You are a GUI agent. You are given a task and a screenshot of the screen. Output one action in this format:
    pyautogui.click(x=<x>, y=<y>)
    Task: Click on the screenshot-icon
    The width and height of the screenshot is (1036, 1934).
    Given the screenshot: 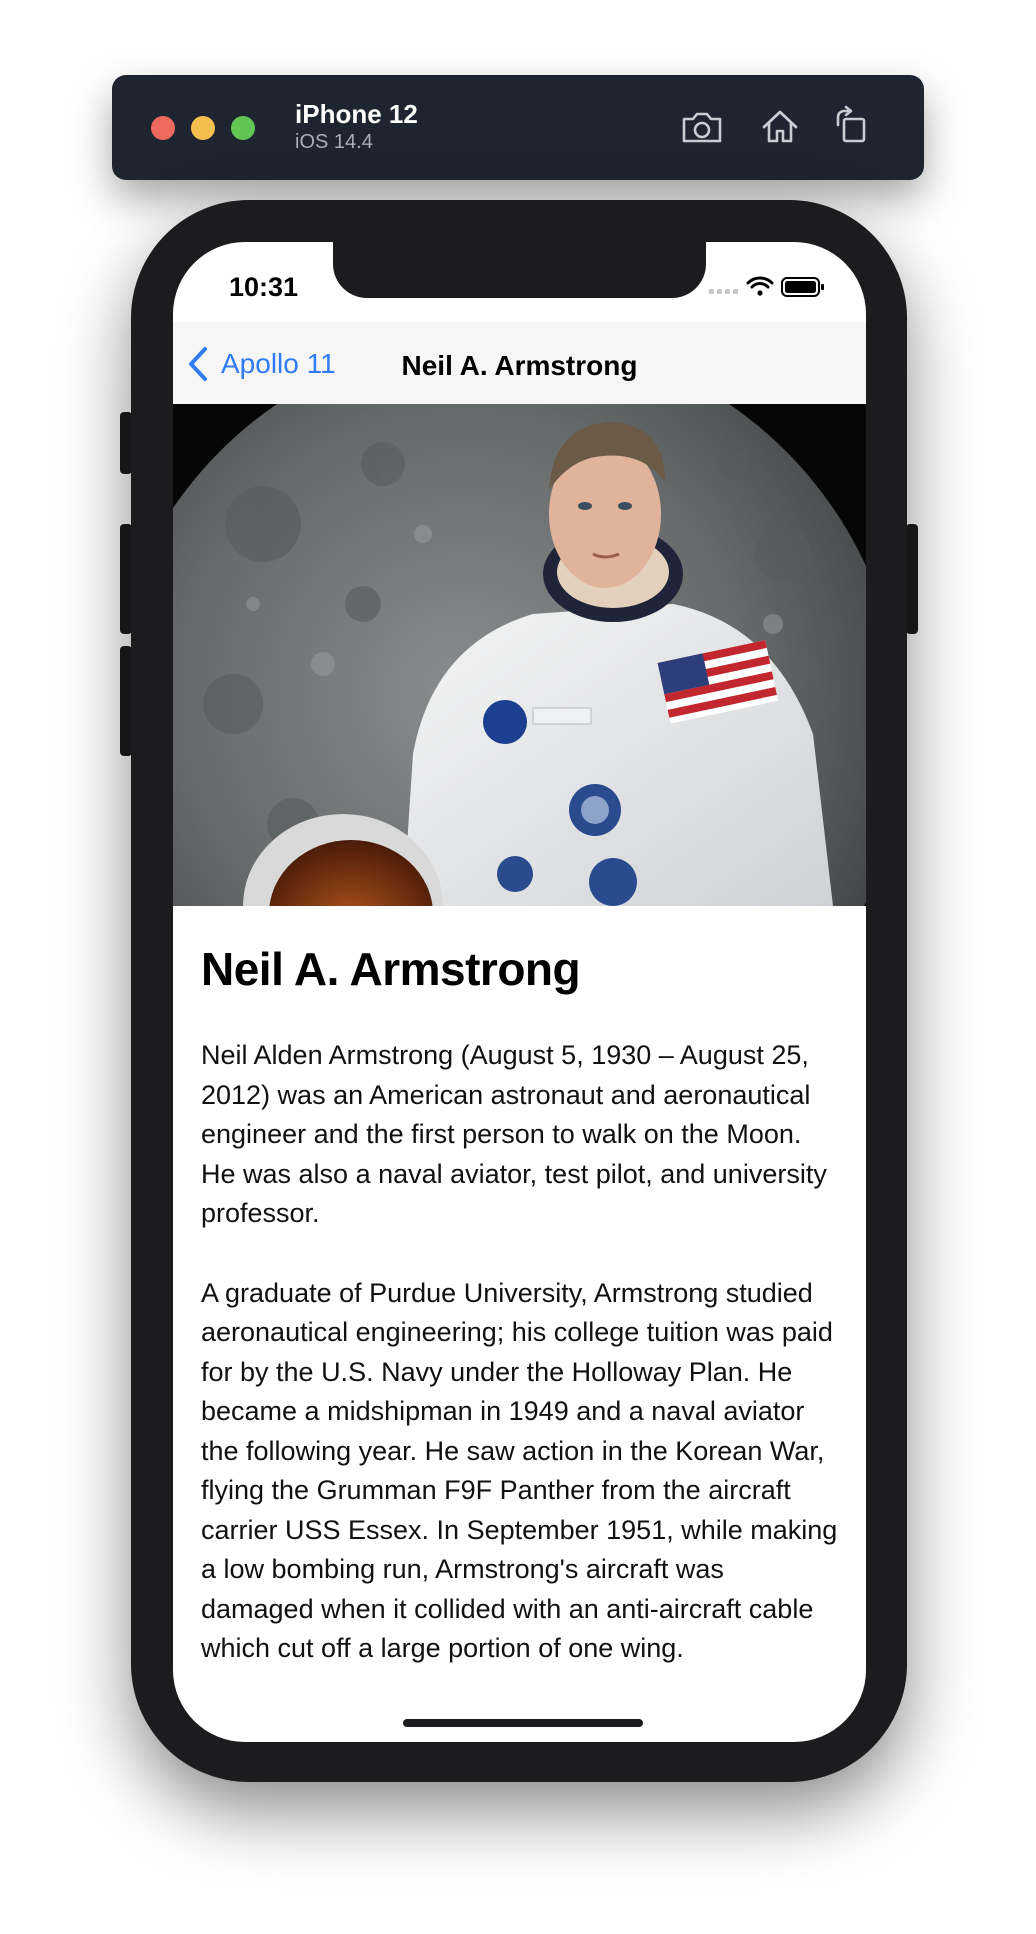 What is the action you would take?
    pyautogui.click(x=702, y=127)
    